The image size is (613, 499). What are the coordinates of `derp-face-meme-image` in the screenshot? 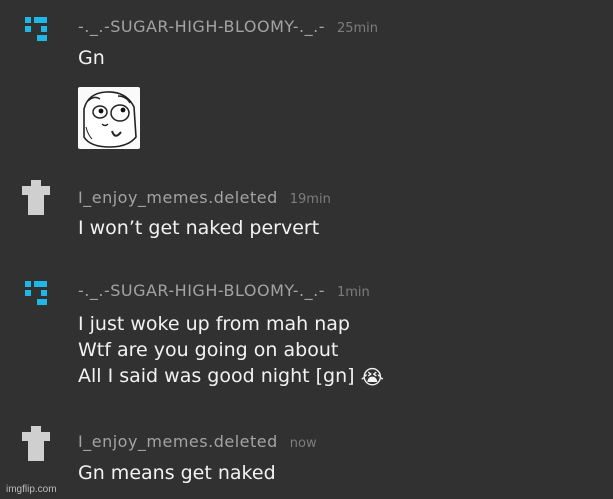 It's located at (109, 118).